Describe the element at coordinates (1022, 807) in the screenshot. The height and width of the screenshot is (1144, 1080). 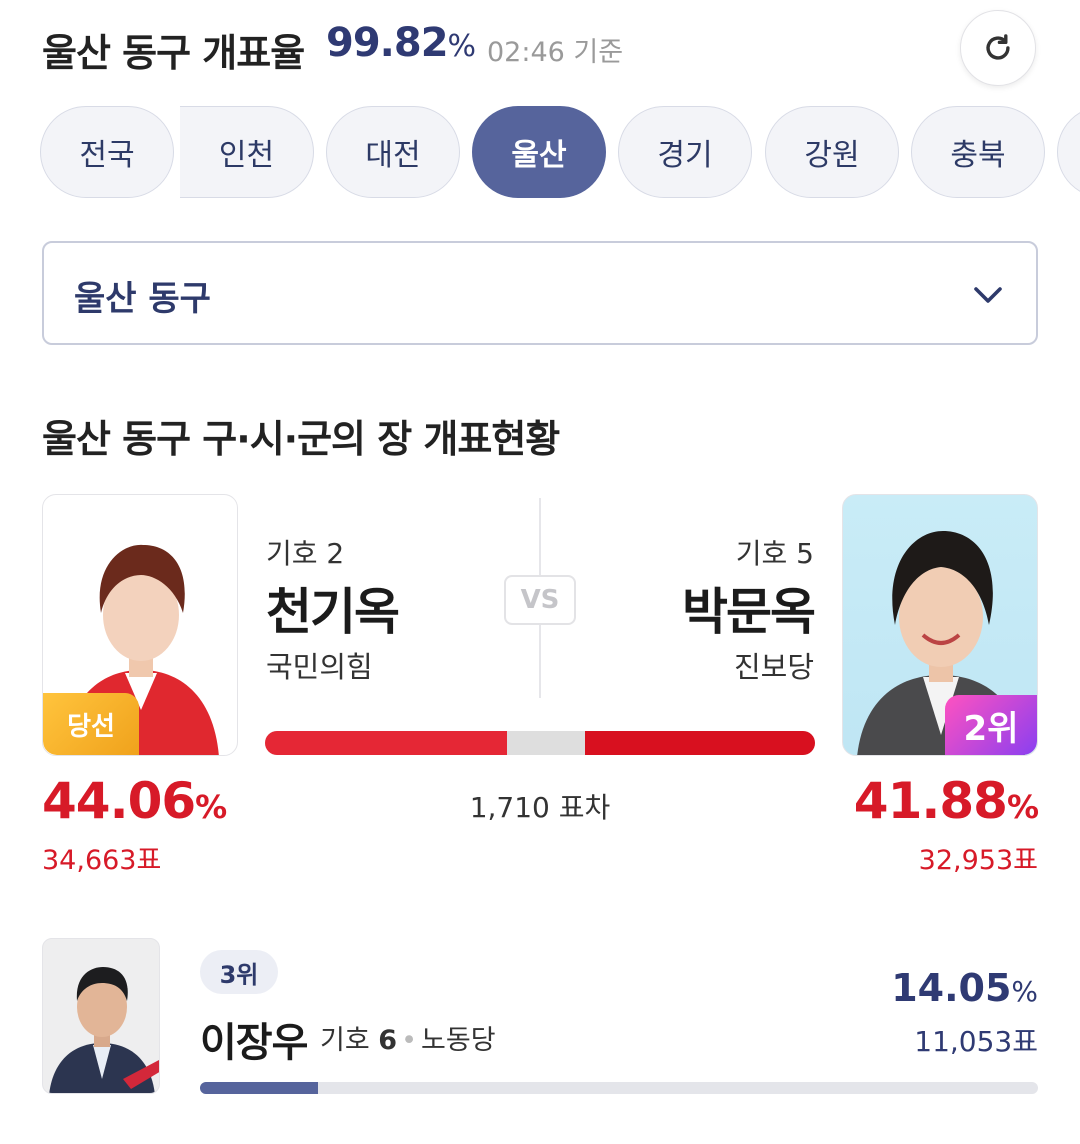
I see `candidate-2-percent-unit: %` at that location.